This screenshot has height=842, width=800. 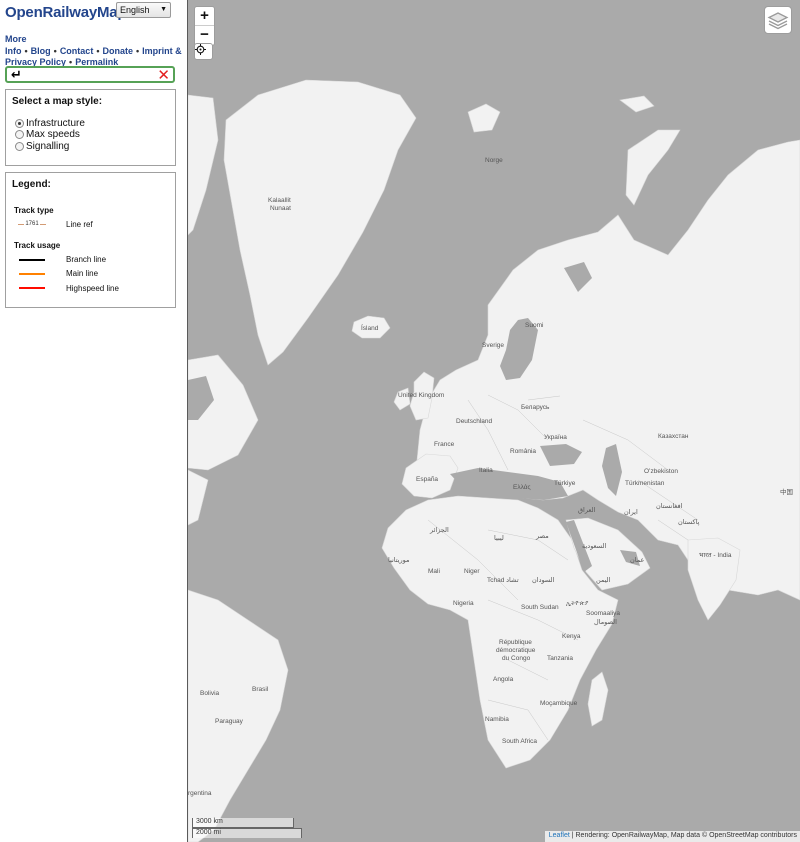 What do you see at coordinates (516, 658) in the screenshot?
I see `map-label: du Congo` at bounding box center [516, 658].